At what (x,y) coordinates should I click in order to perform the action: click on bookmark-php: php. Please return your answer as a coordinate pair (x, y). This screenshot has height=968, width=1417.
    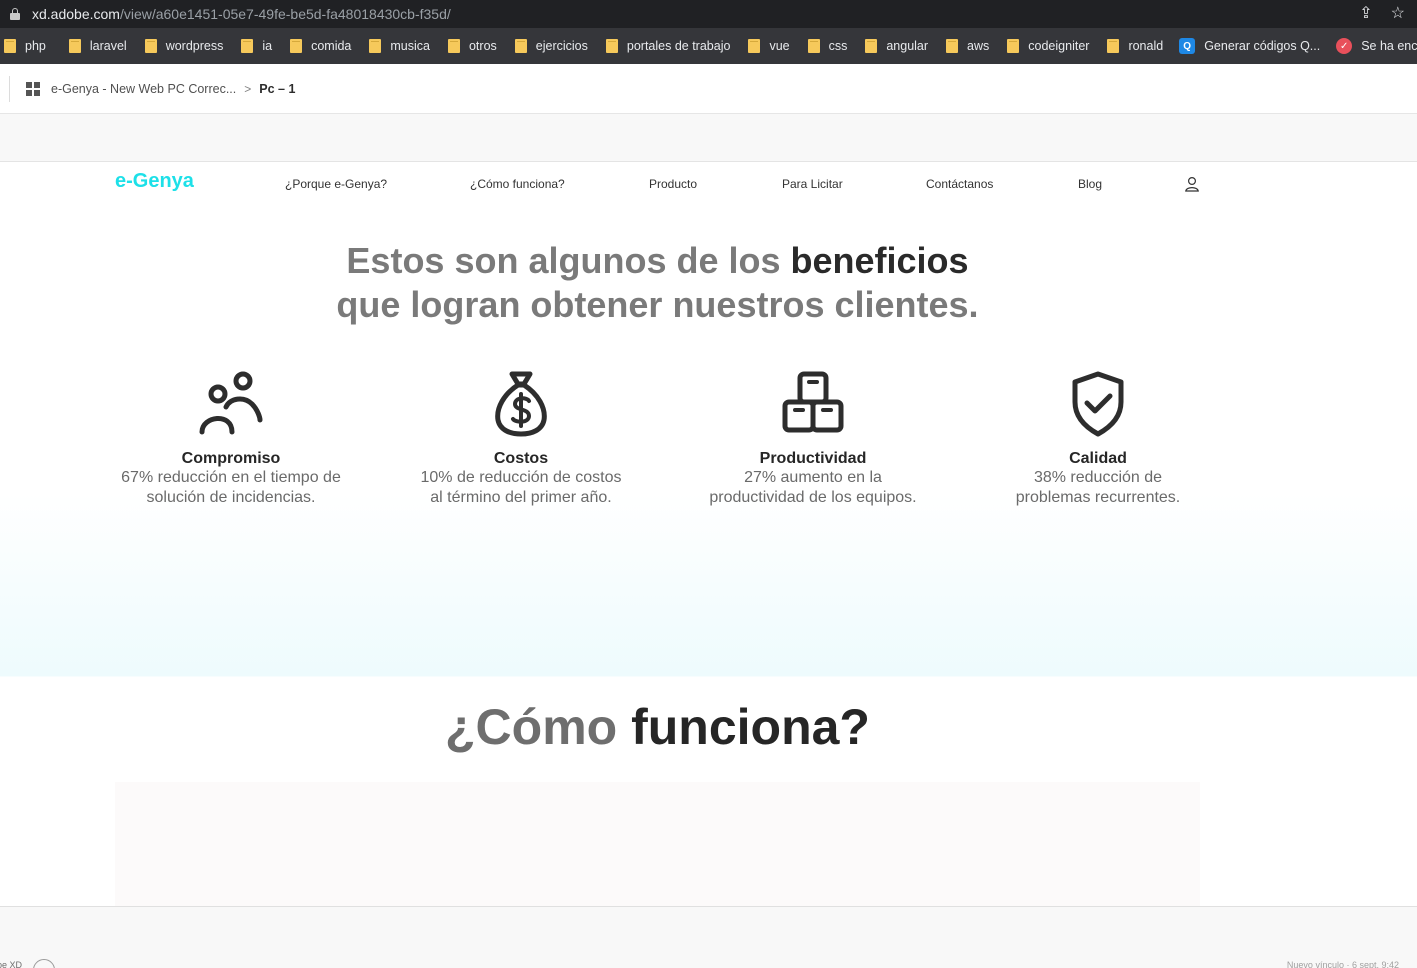
    Looking at the image, I should click on (25, 46).